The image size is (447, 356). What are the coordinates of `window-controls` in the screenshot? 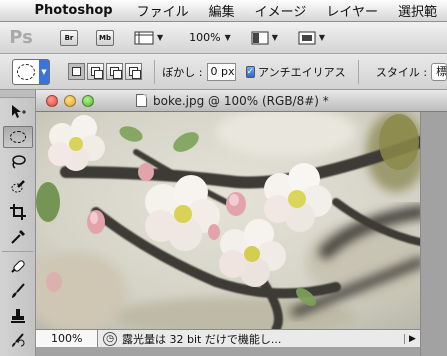 It's located at (70, 100).